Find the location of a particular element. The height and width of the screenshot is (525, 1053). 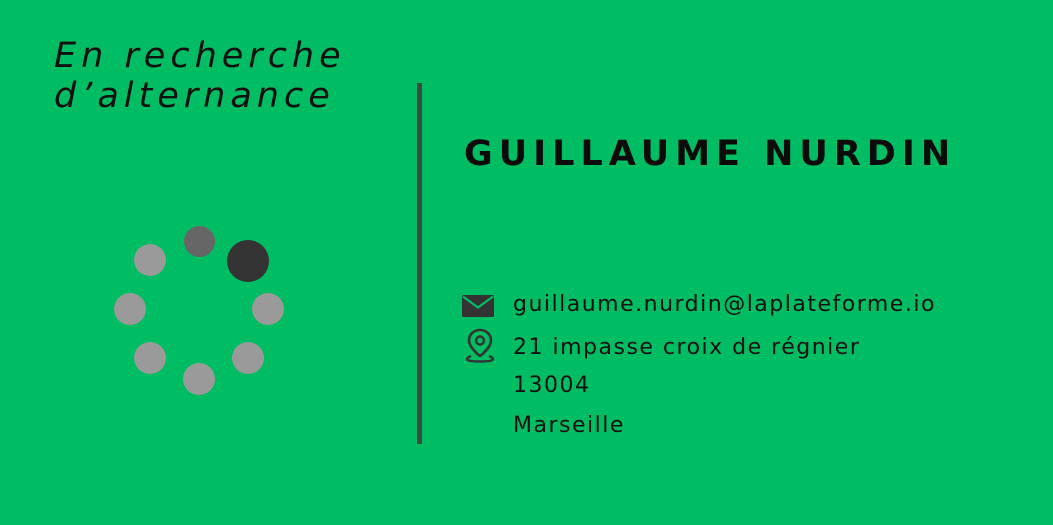

envelope-icon is located at coordinates (478, 309).